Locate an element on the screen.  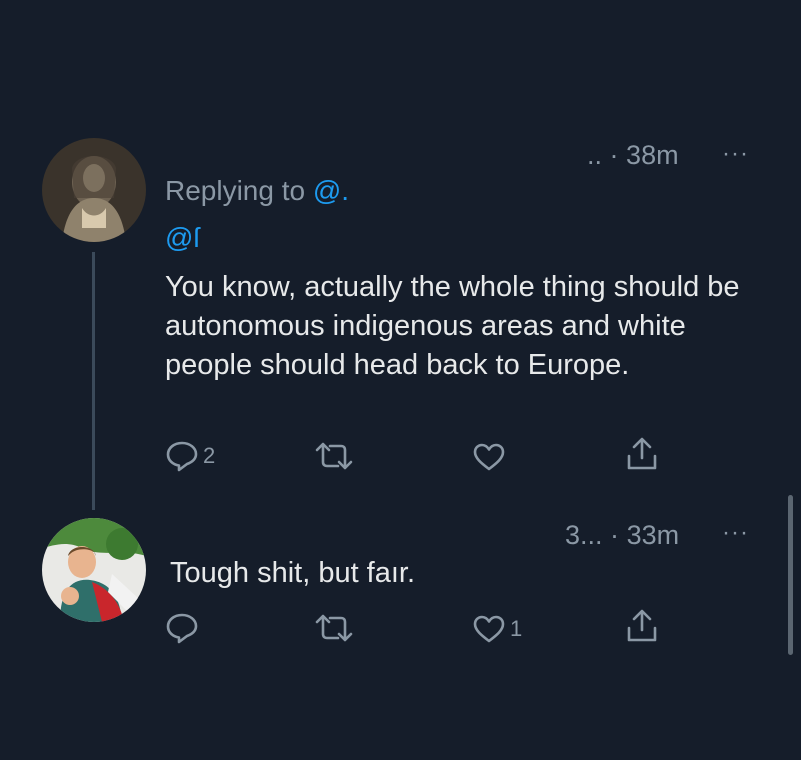
replying-to-line: Replying to @. is located at coordinates (257, 191).